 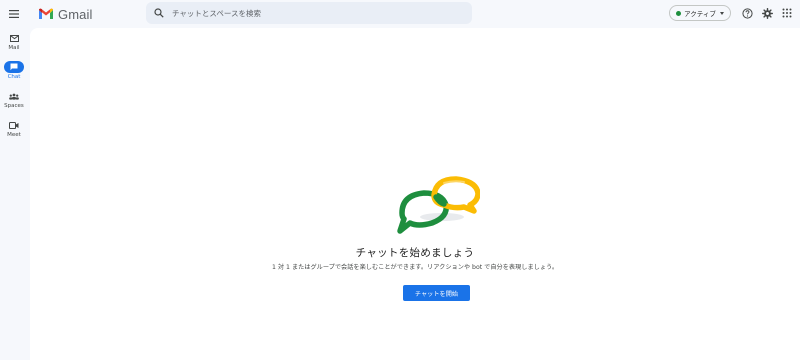 I want to click on chat-icon, so click(x=14, y=67).